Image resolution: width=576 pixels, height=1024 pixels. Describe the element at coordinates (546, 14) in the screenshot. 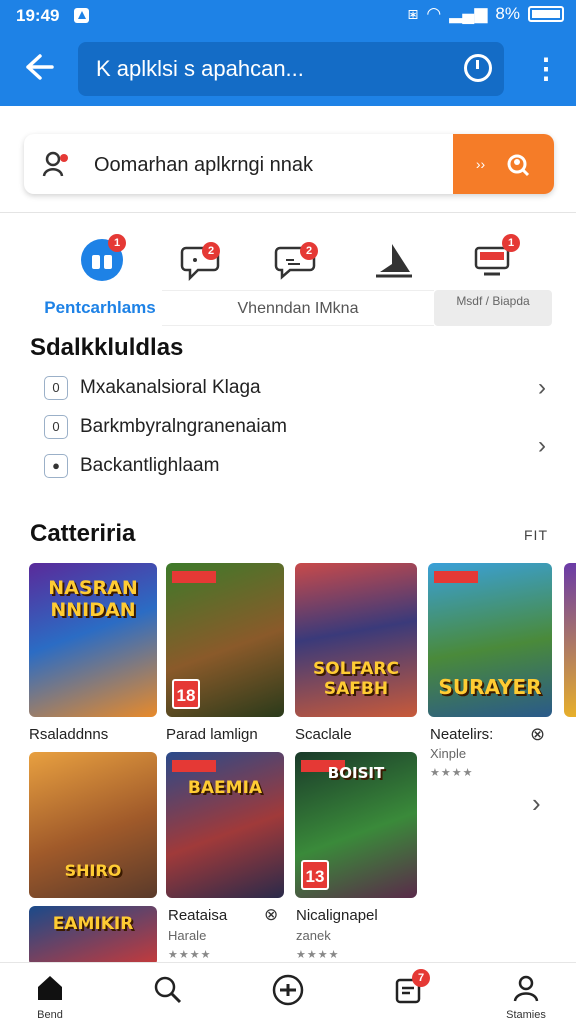

I see `battery-icon` at that location.